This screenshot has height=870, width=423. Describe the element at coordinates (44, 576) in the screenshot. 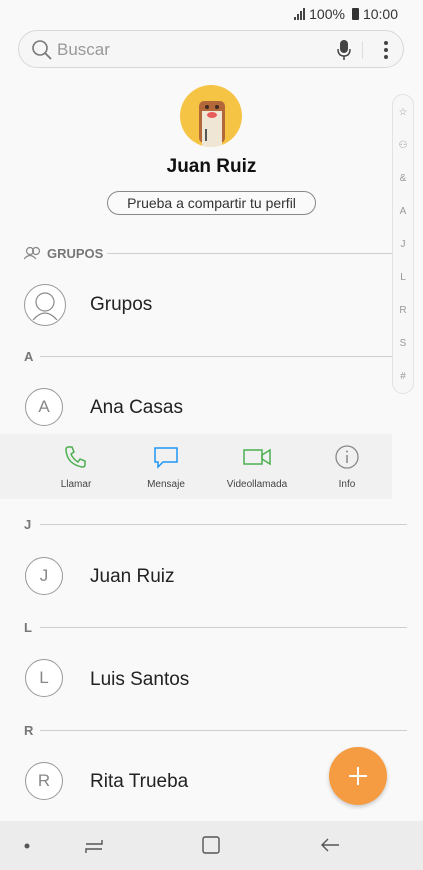

I see `contact-avatar: J` at that location.